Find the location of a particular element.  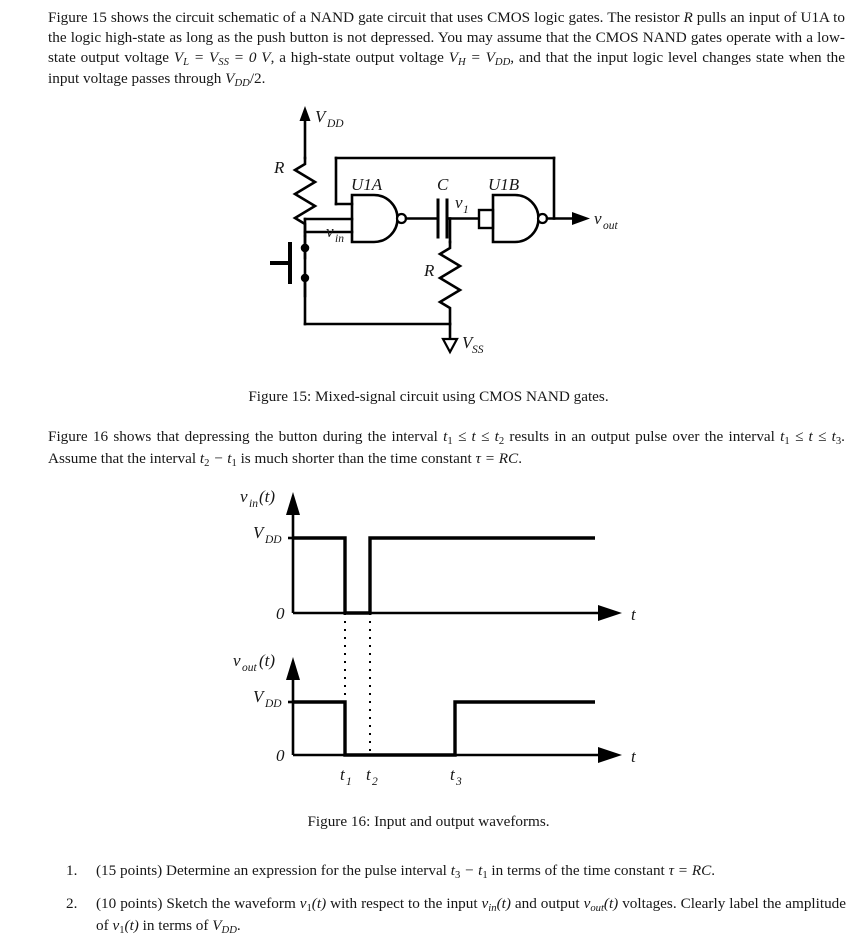

q1-text-2: in terms of the time constant is located at coordinates (578, 870).